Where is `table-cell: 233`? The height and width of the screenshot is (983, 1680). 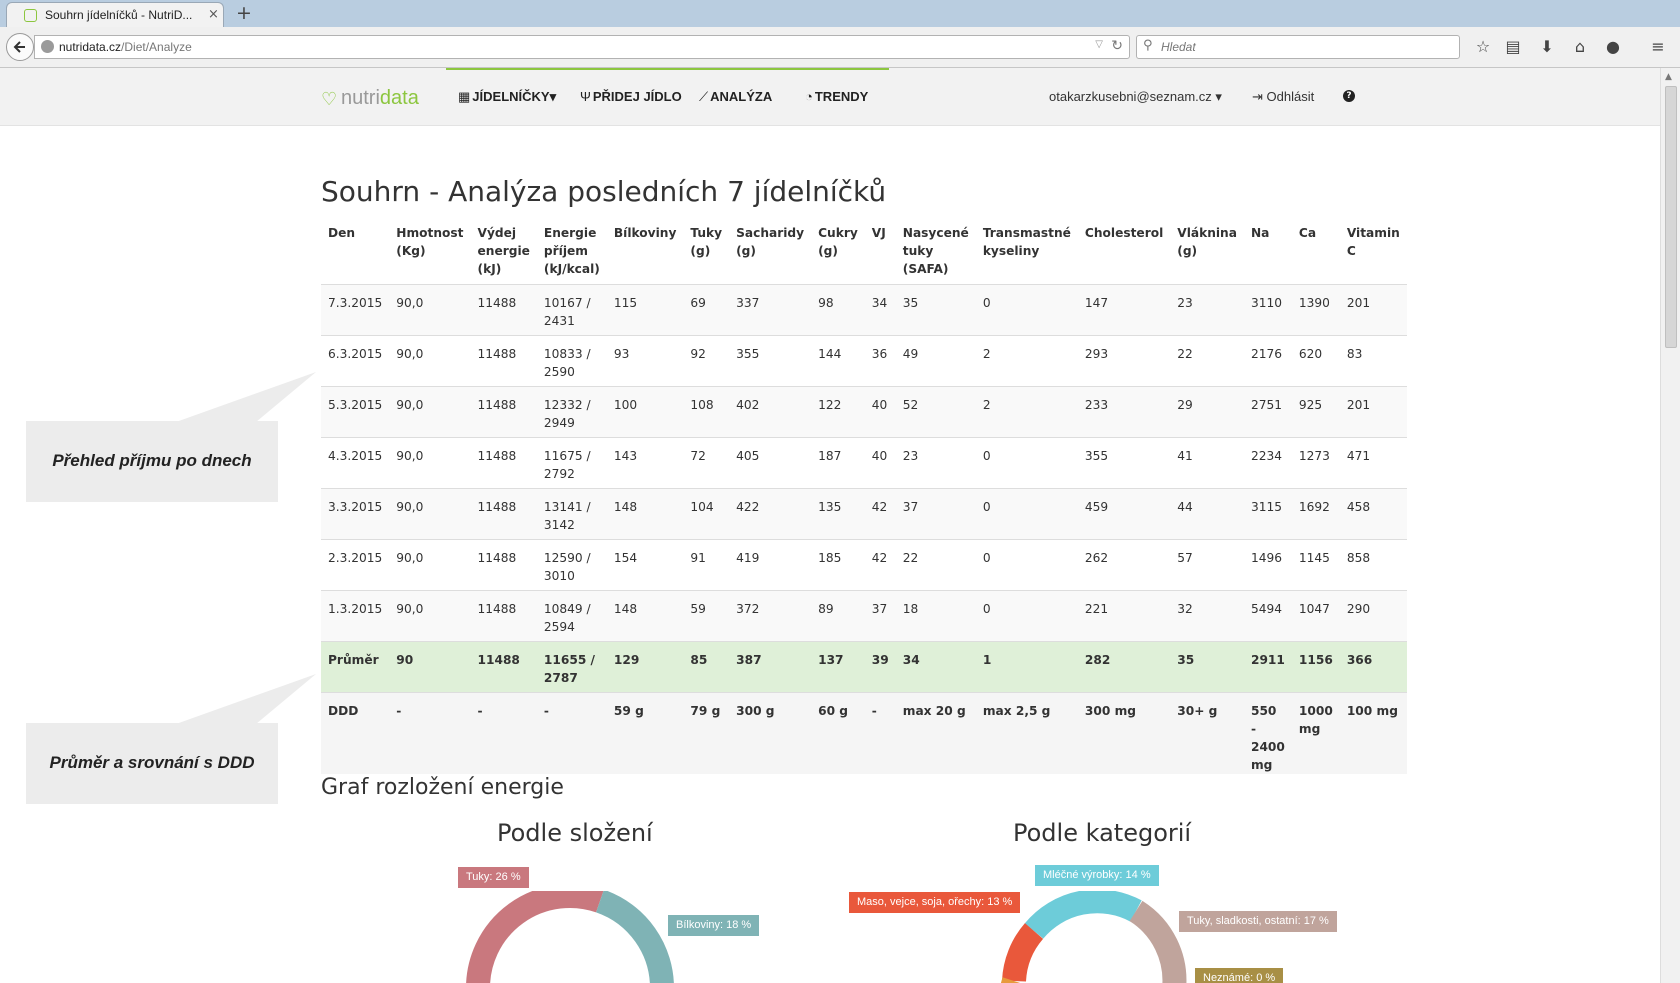
table-cell: 233 is located at coordinates (1124, 412).